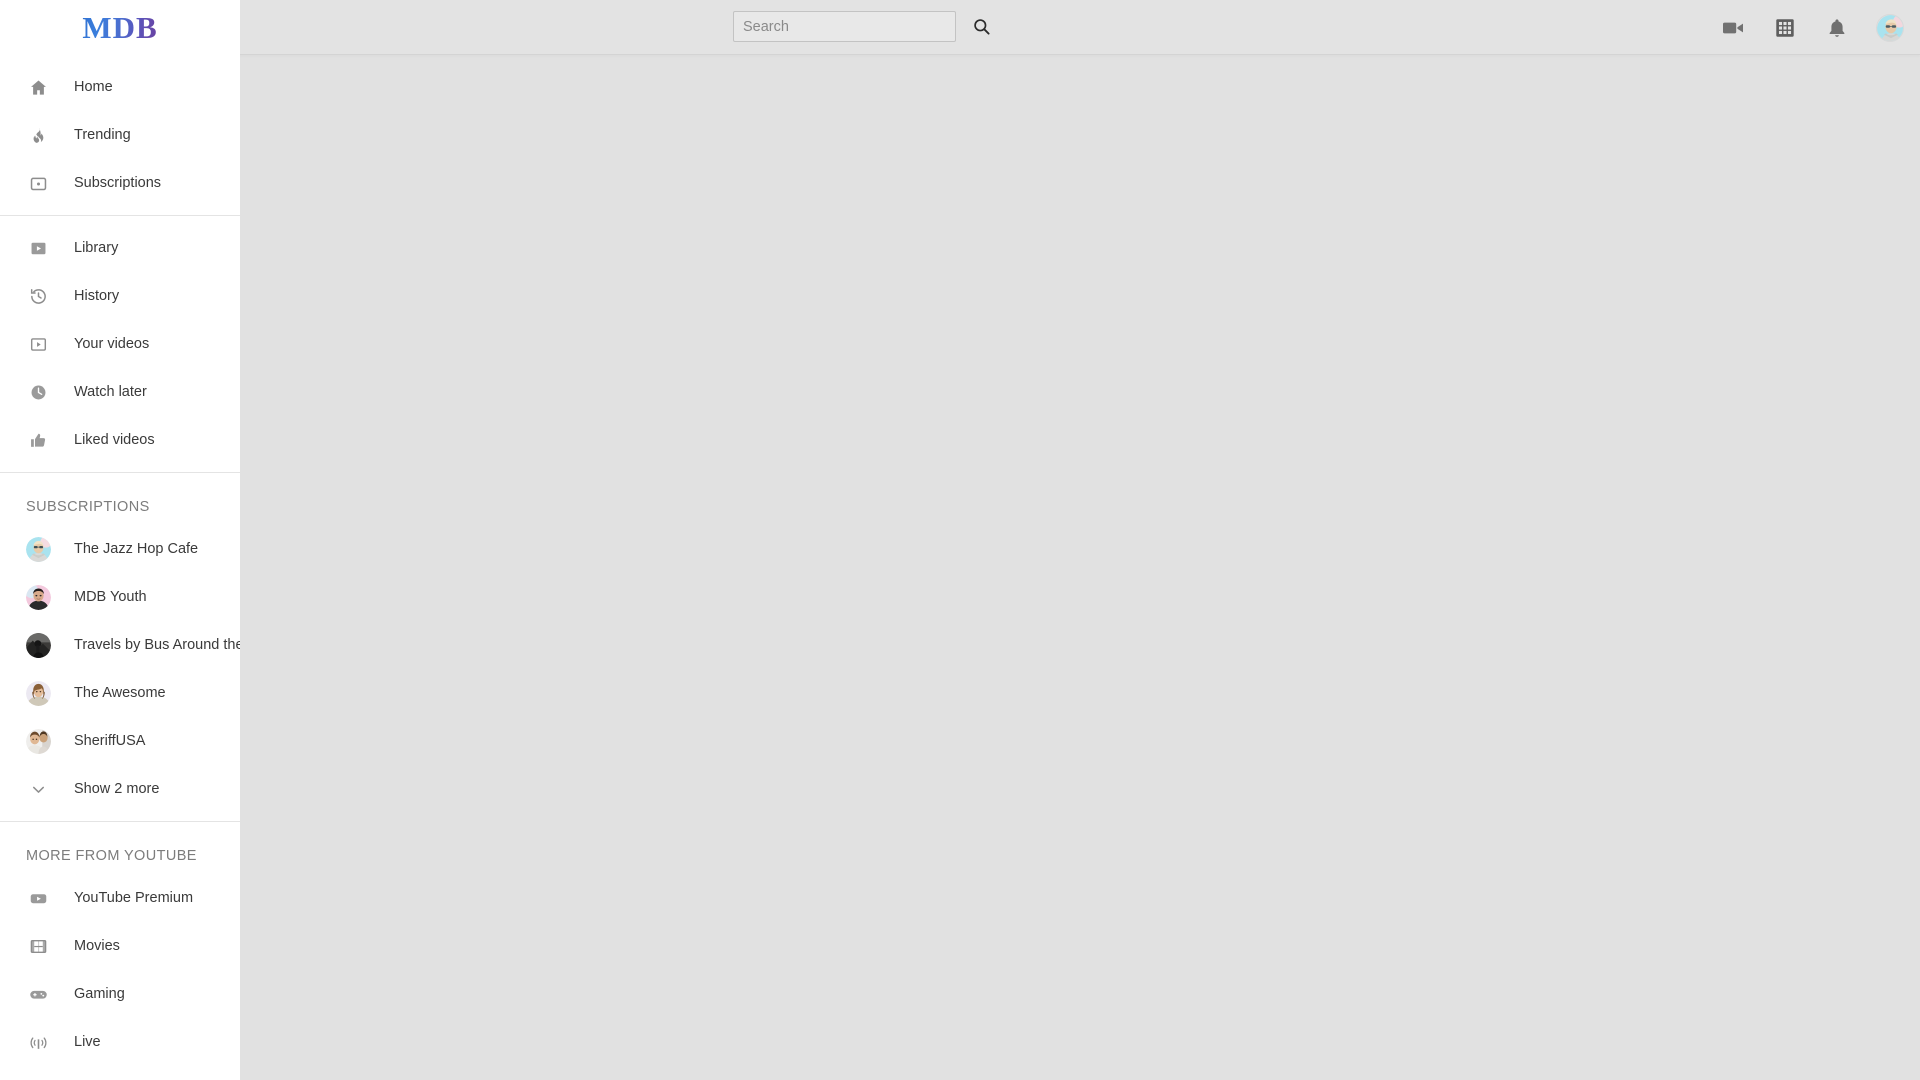 The width and height of the screenshot is (1920, 1080). I want to click on subscription-name: The Jazz Hop Cafe, so click(136, 548).